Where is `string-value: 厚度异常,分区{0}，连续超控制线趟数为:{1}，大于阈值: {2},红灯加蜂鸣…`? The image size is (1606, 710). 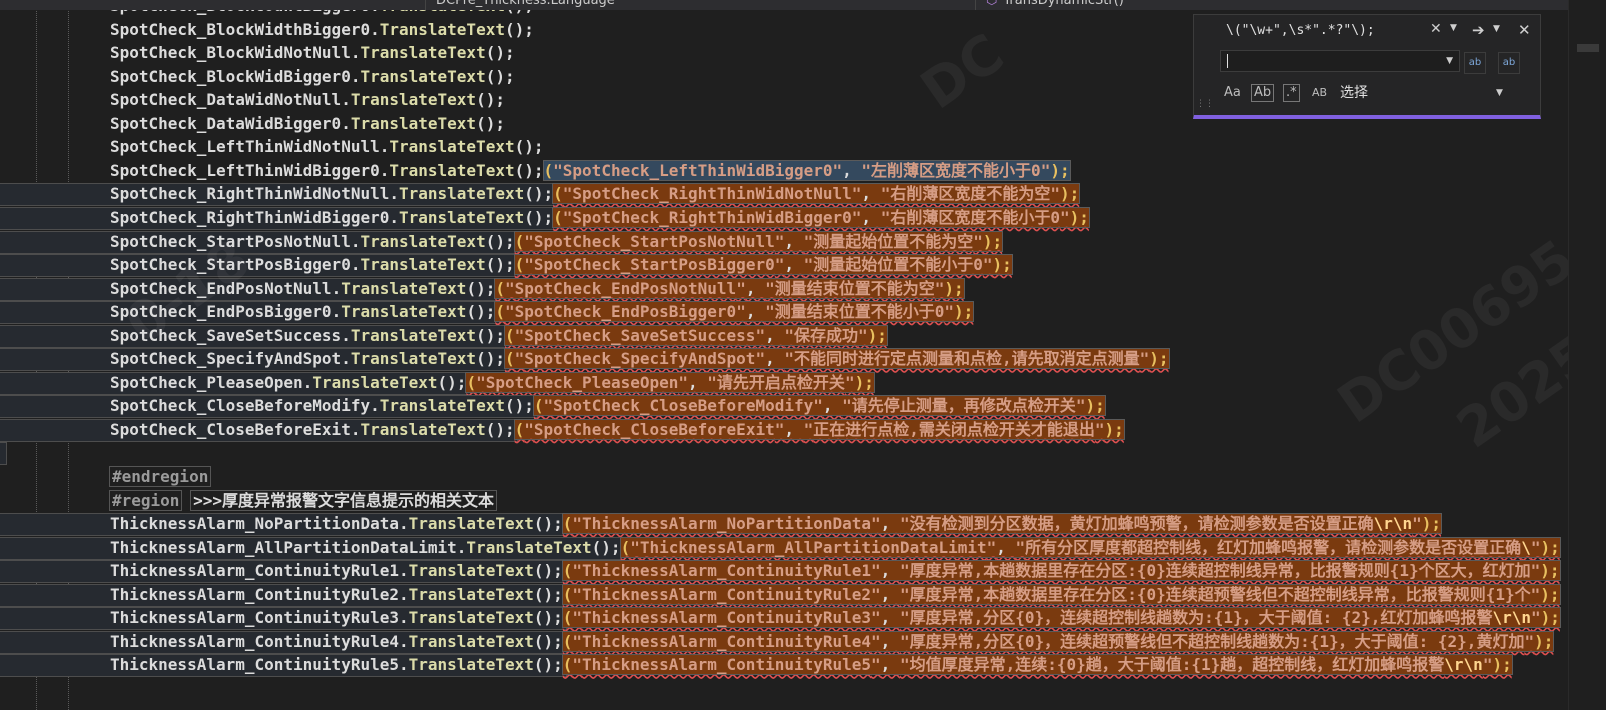 string-value: 厚度异常,分区{0}，连续超控制线趟数为:{1}，大于阈值: {2},红灯加蜂鸣… is located at coordinates (1201, 618).